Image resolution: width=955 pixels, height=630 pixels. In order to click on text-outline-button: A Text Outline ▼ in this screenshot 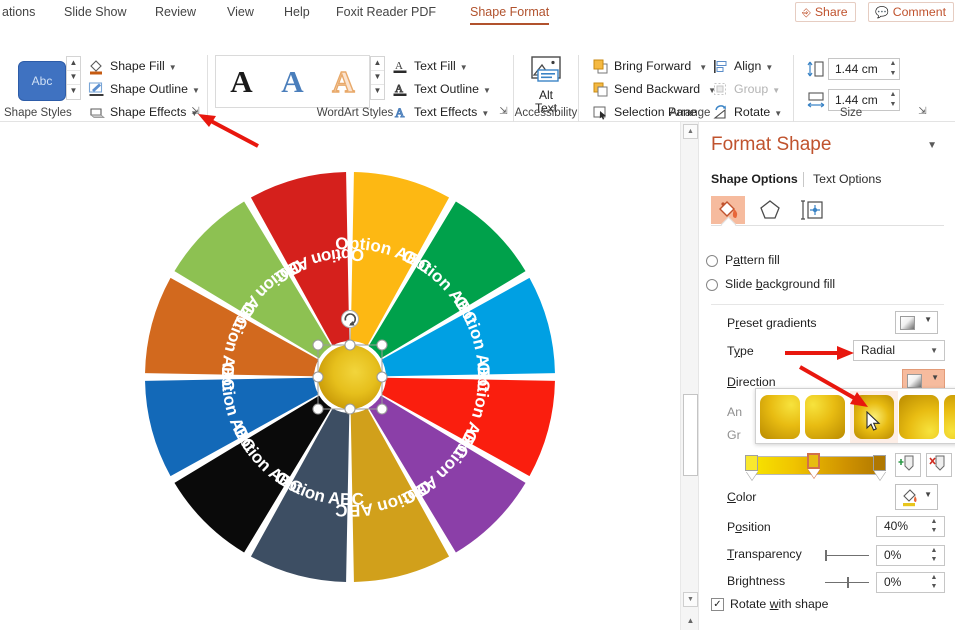, I will do `click(441, 89)`.